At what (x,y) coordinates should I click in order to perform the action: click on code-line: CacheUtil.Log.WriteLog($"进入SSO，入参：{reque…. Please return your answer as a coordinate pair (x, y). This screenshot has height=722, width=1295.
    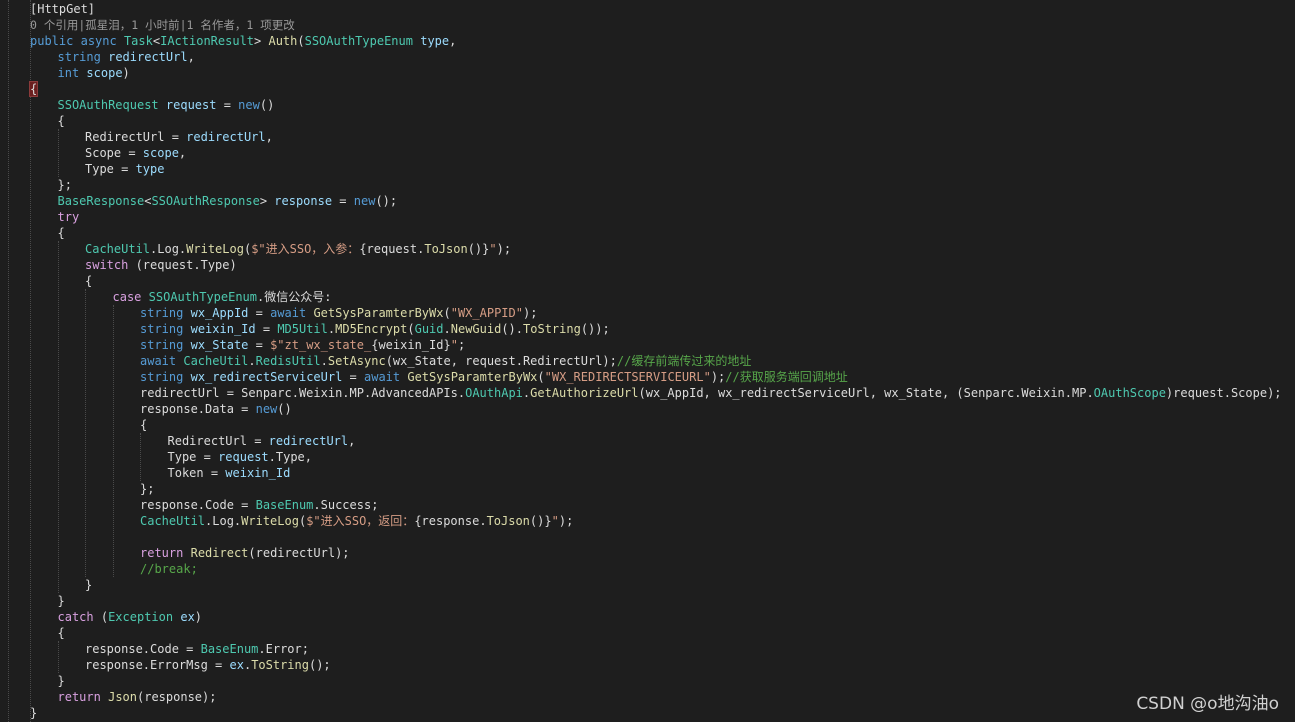
    Looking at the image, I should click on (647, 249).